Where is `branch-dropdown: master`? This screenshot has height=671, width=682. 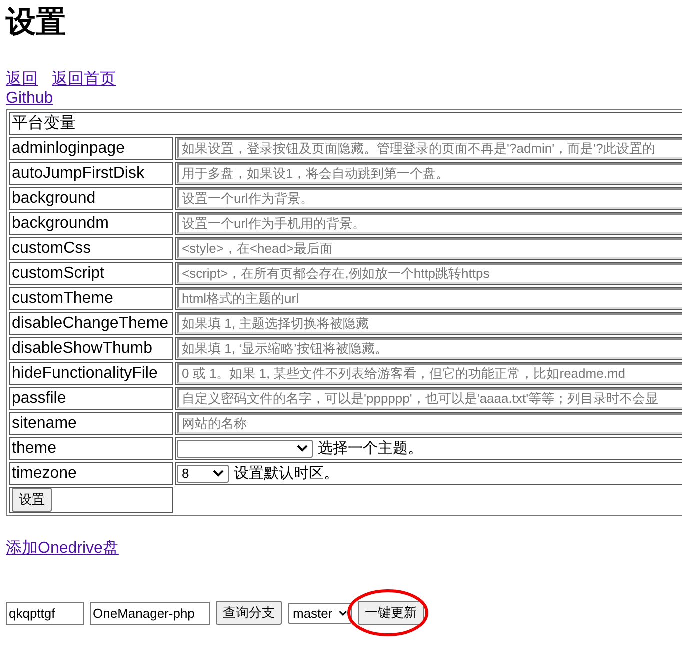
branch-dropdown: master is located at coordinates (320, 613).